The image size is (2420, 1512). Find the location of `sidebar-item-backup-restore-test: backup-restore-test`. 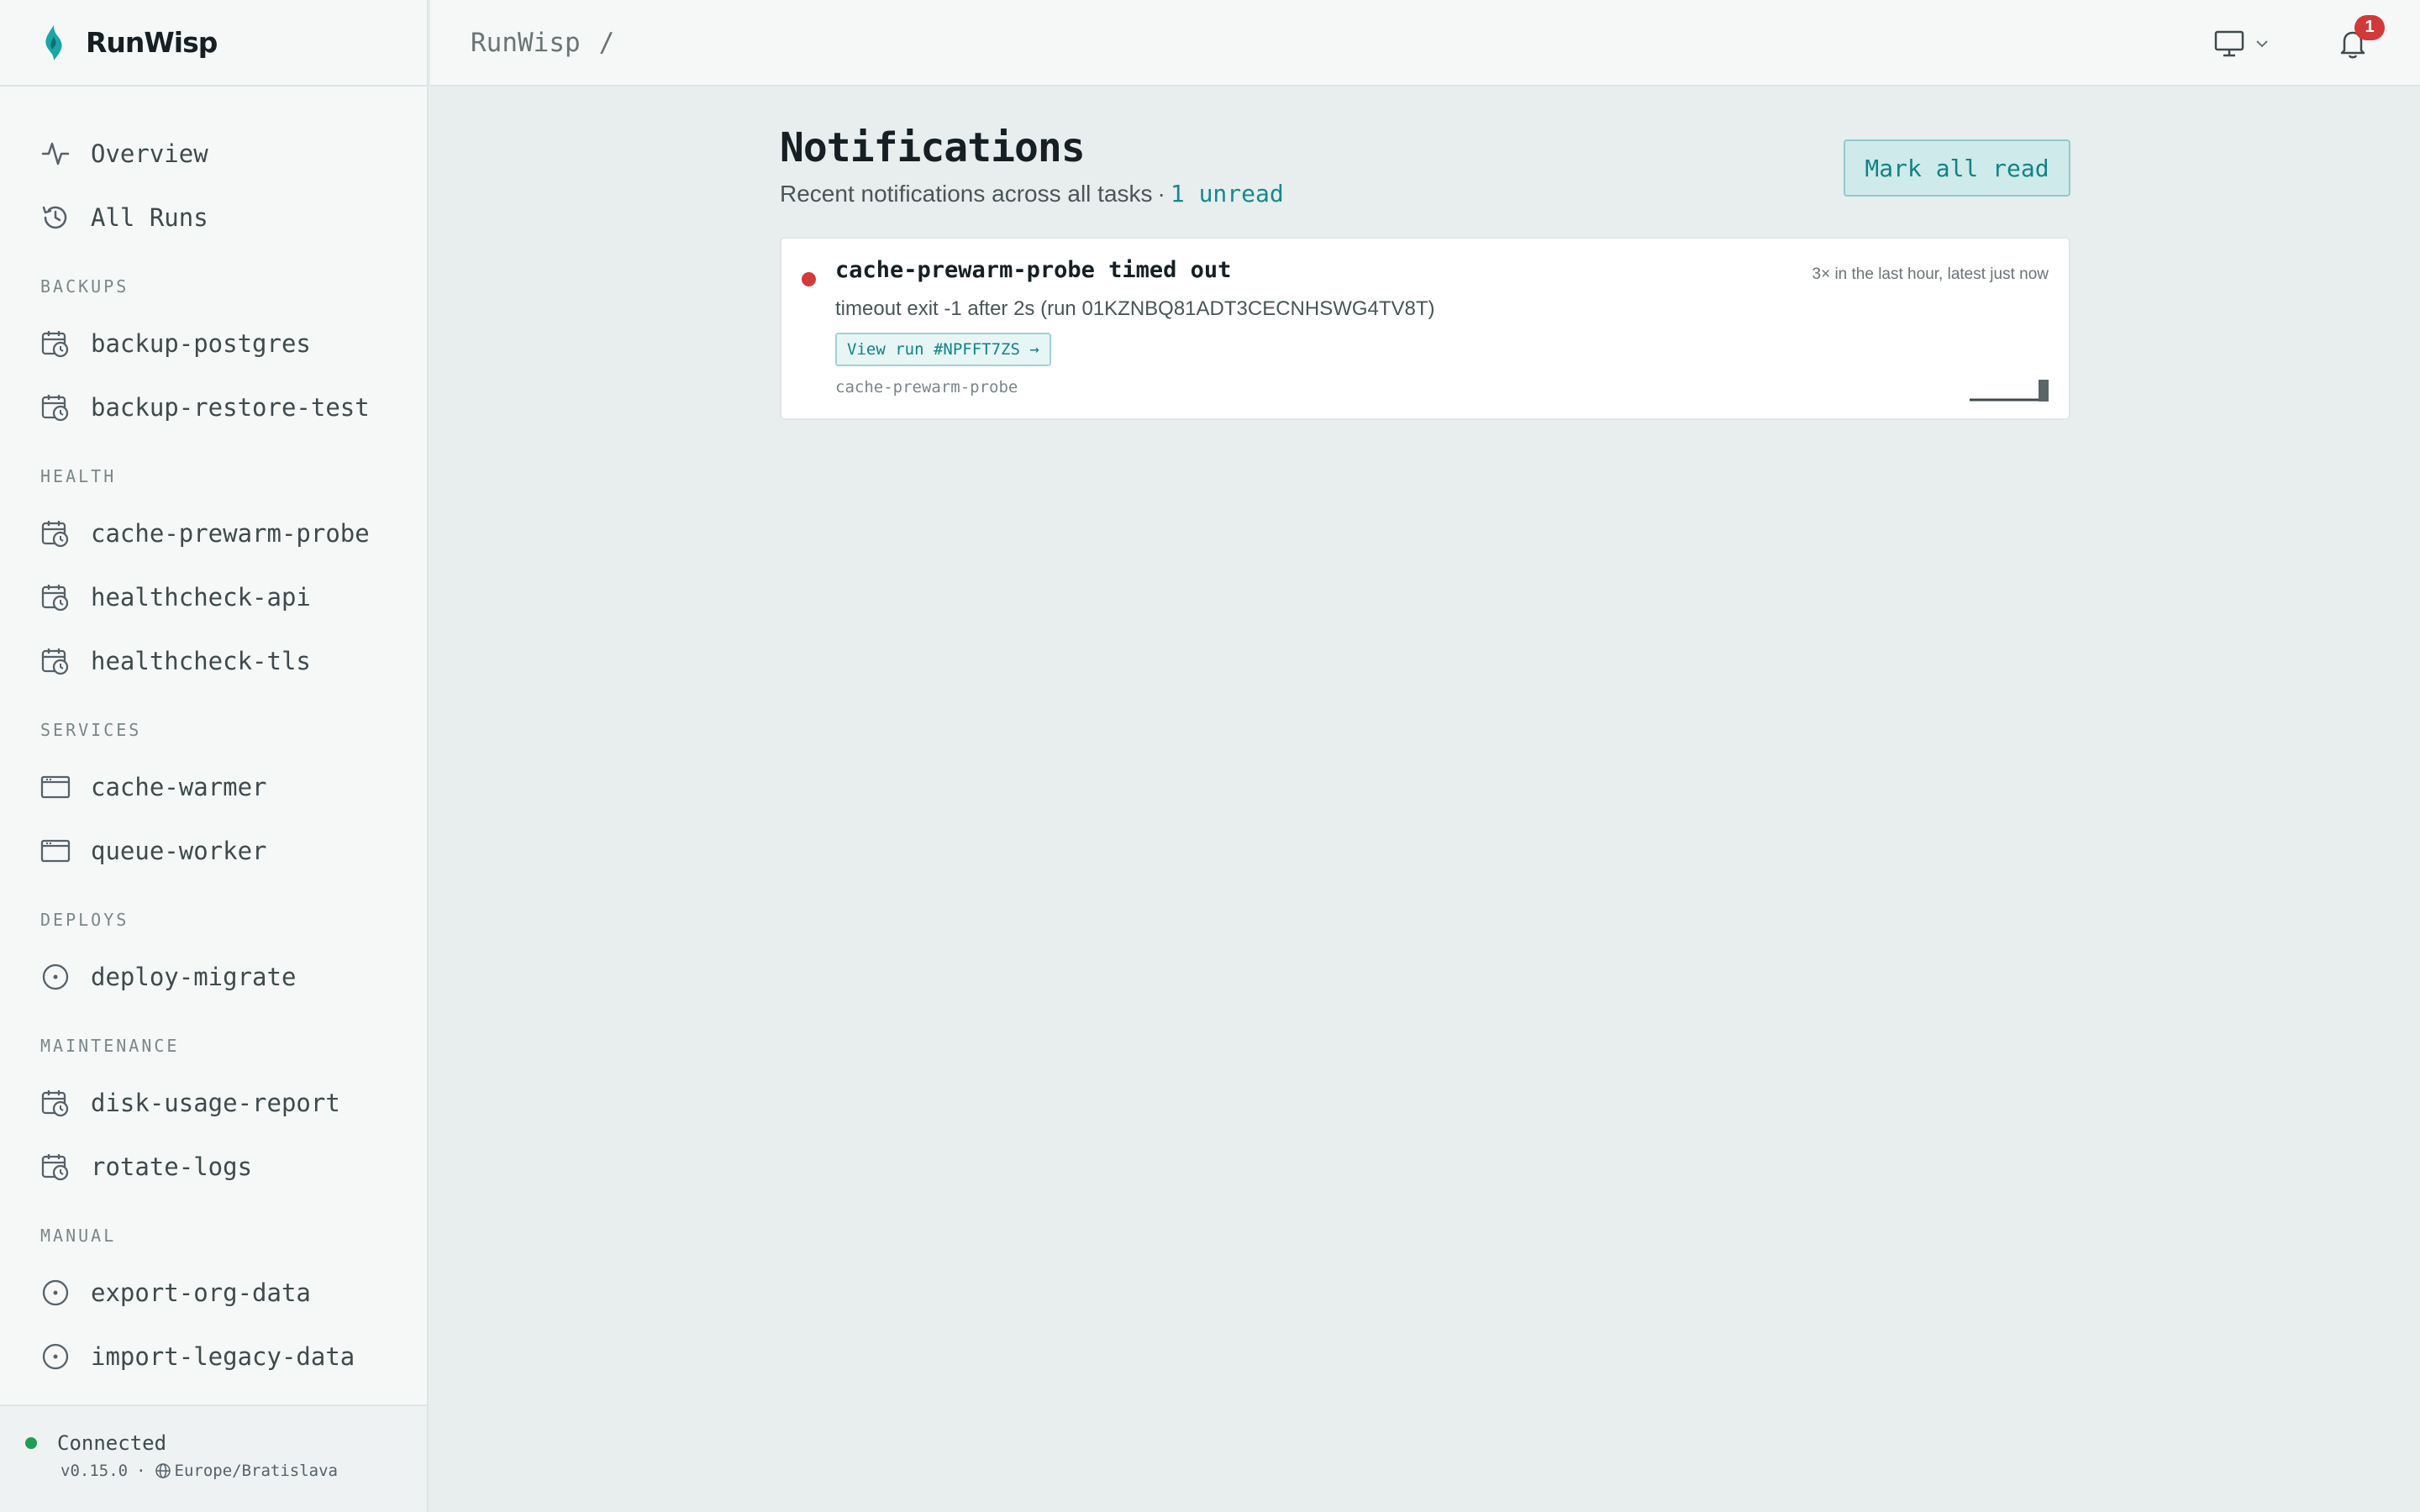

sidebar-item-backup-restore-test: backup-restore-test is located at coordinates (214, 407).